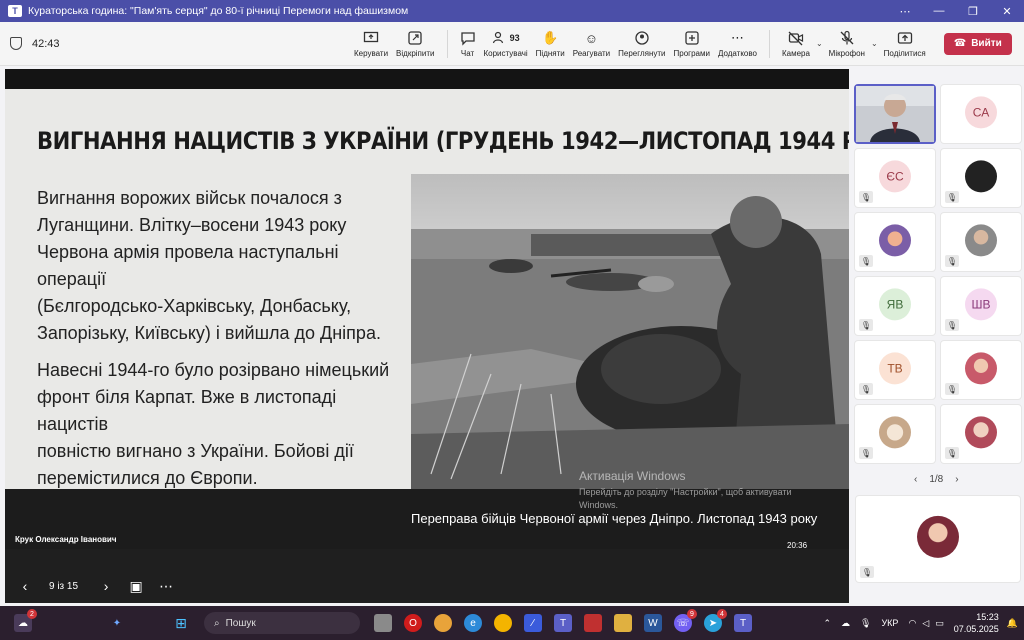 The height and width of the screenshot is (640, 1024). I want to click on participant-tile: ШВ 🎙, so click(981, 306).